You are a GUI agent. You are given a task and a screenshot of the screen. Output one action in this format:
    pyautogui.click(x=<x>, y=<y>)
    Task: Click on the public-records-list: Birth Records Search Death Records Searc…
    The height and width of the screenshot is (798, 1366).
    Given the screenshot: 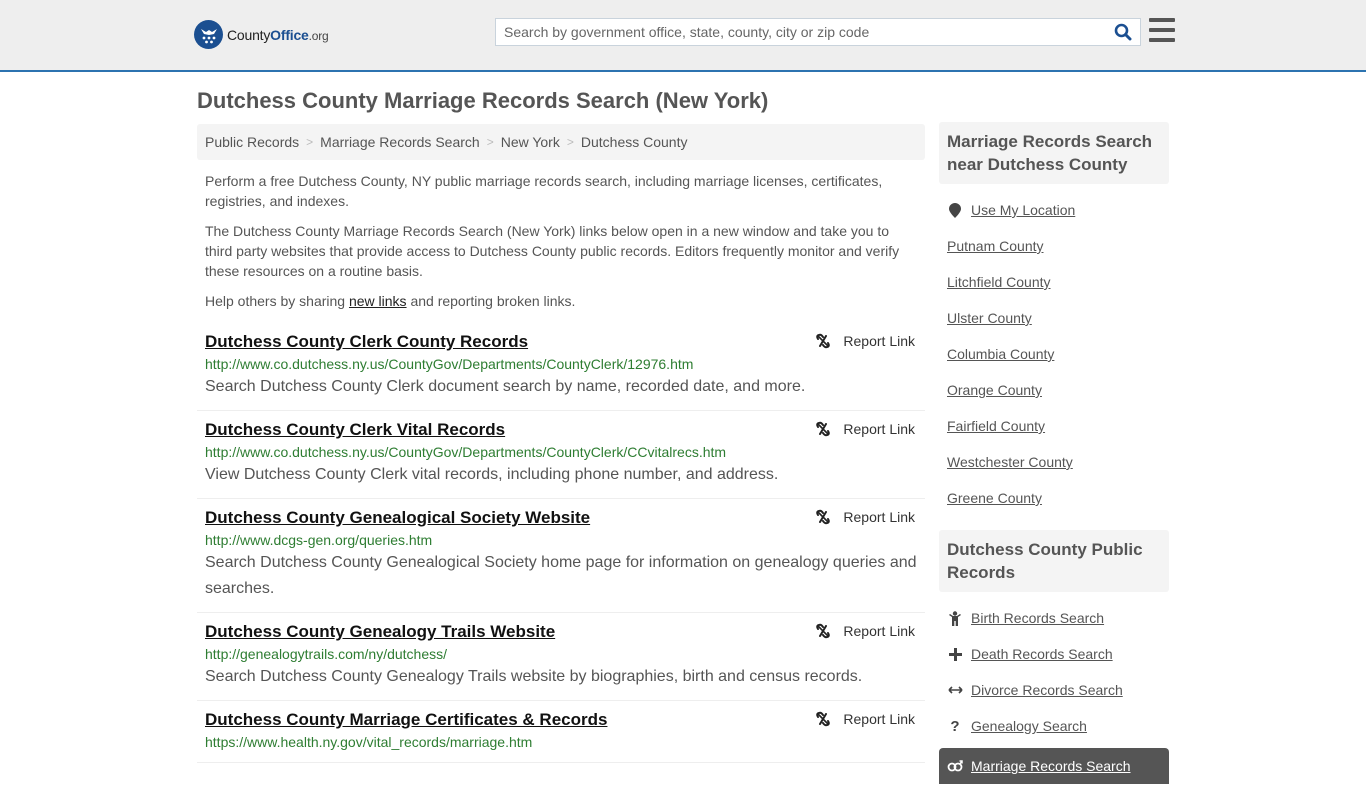 What is the action you would take?
    pyautogui.click(x=1054, y=695)
    